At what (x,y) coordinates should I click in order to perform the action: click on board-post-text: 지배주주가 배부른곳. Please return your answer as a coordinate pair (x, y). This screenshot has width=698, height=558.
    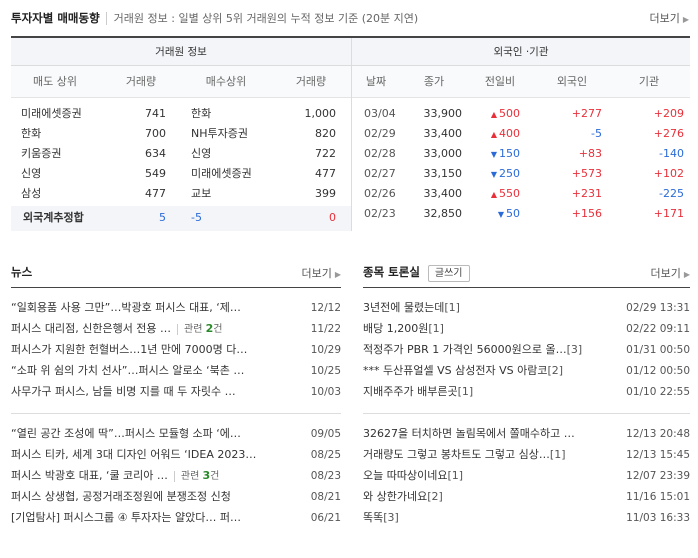
    Looking at the image, I should click on (410, 391).